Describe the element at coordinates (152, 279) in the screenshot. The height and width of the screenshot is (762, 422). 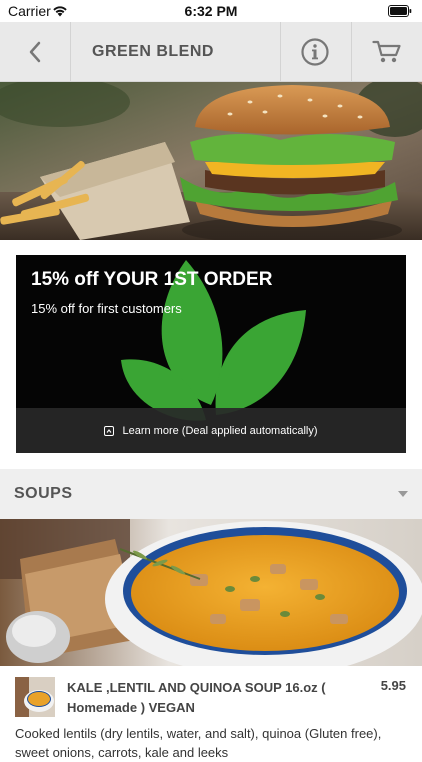
I see `promo-title: 15% off YOUR 1ST ORDER` at that location.